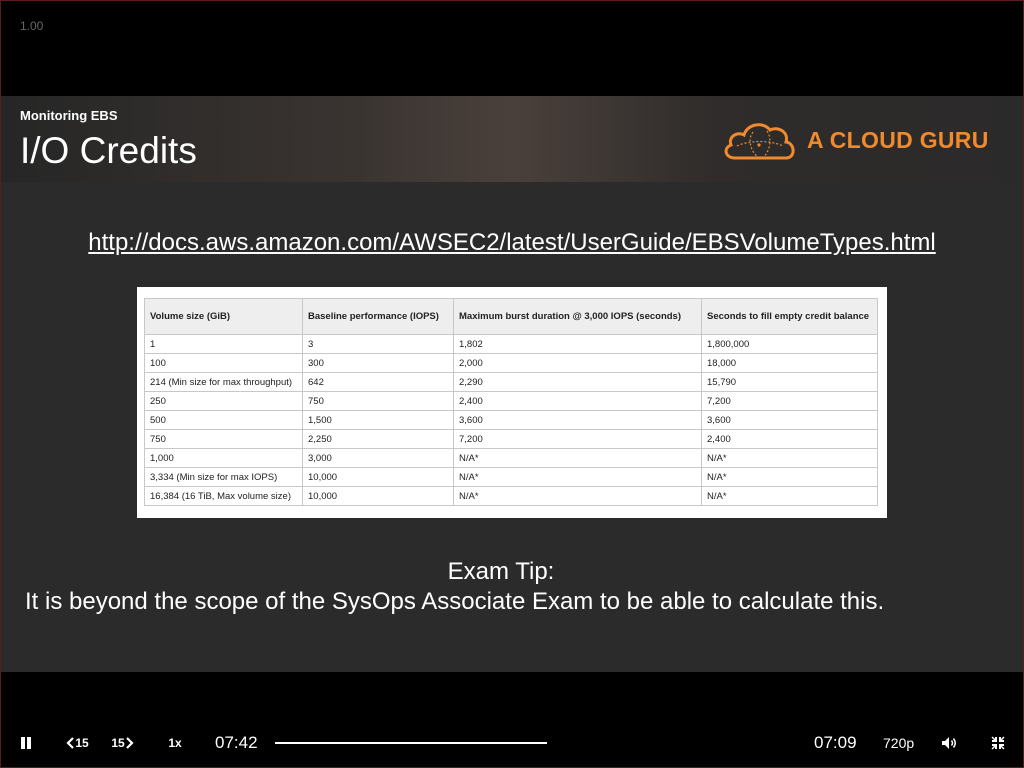 This screenshot has width=1024, height=768. I want to click on table-cell: 3,334 (Min size for max IOPS), so click(223, 477).